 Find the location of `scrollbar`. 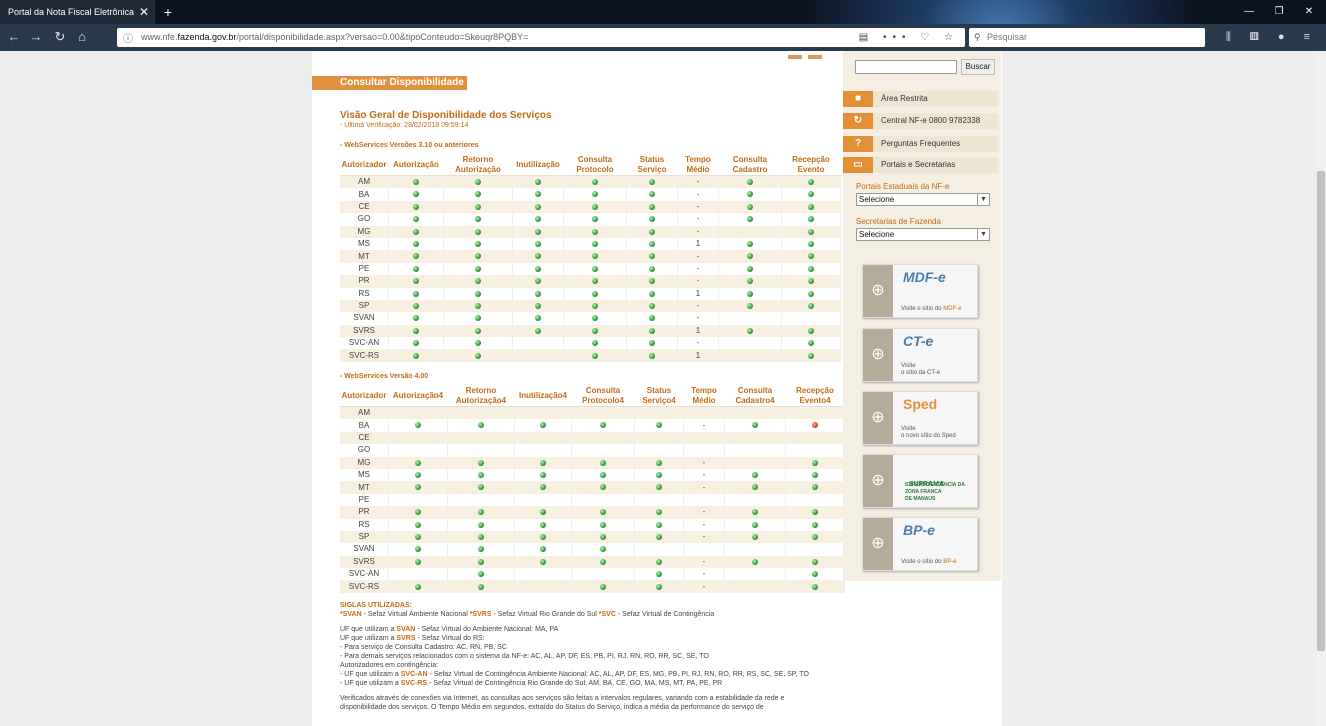

scrollbar is located at coordinates (1321, 388).